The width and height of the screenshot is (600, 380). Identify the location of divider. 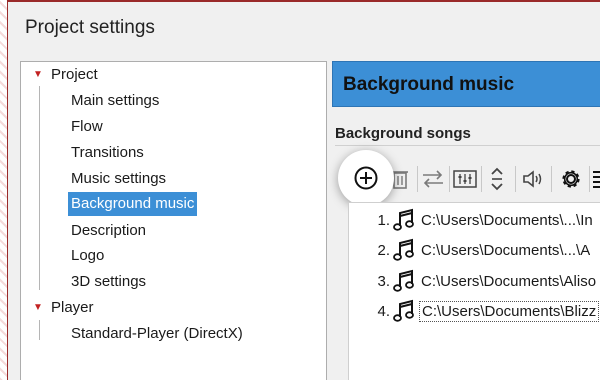
(467, 145).